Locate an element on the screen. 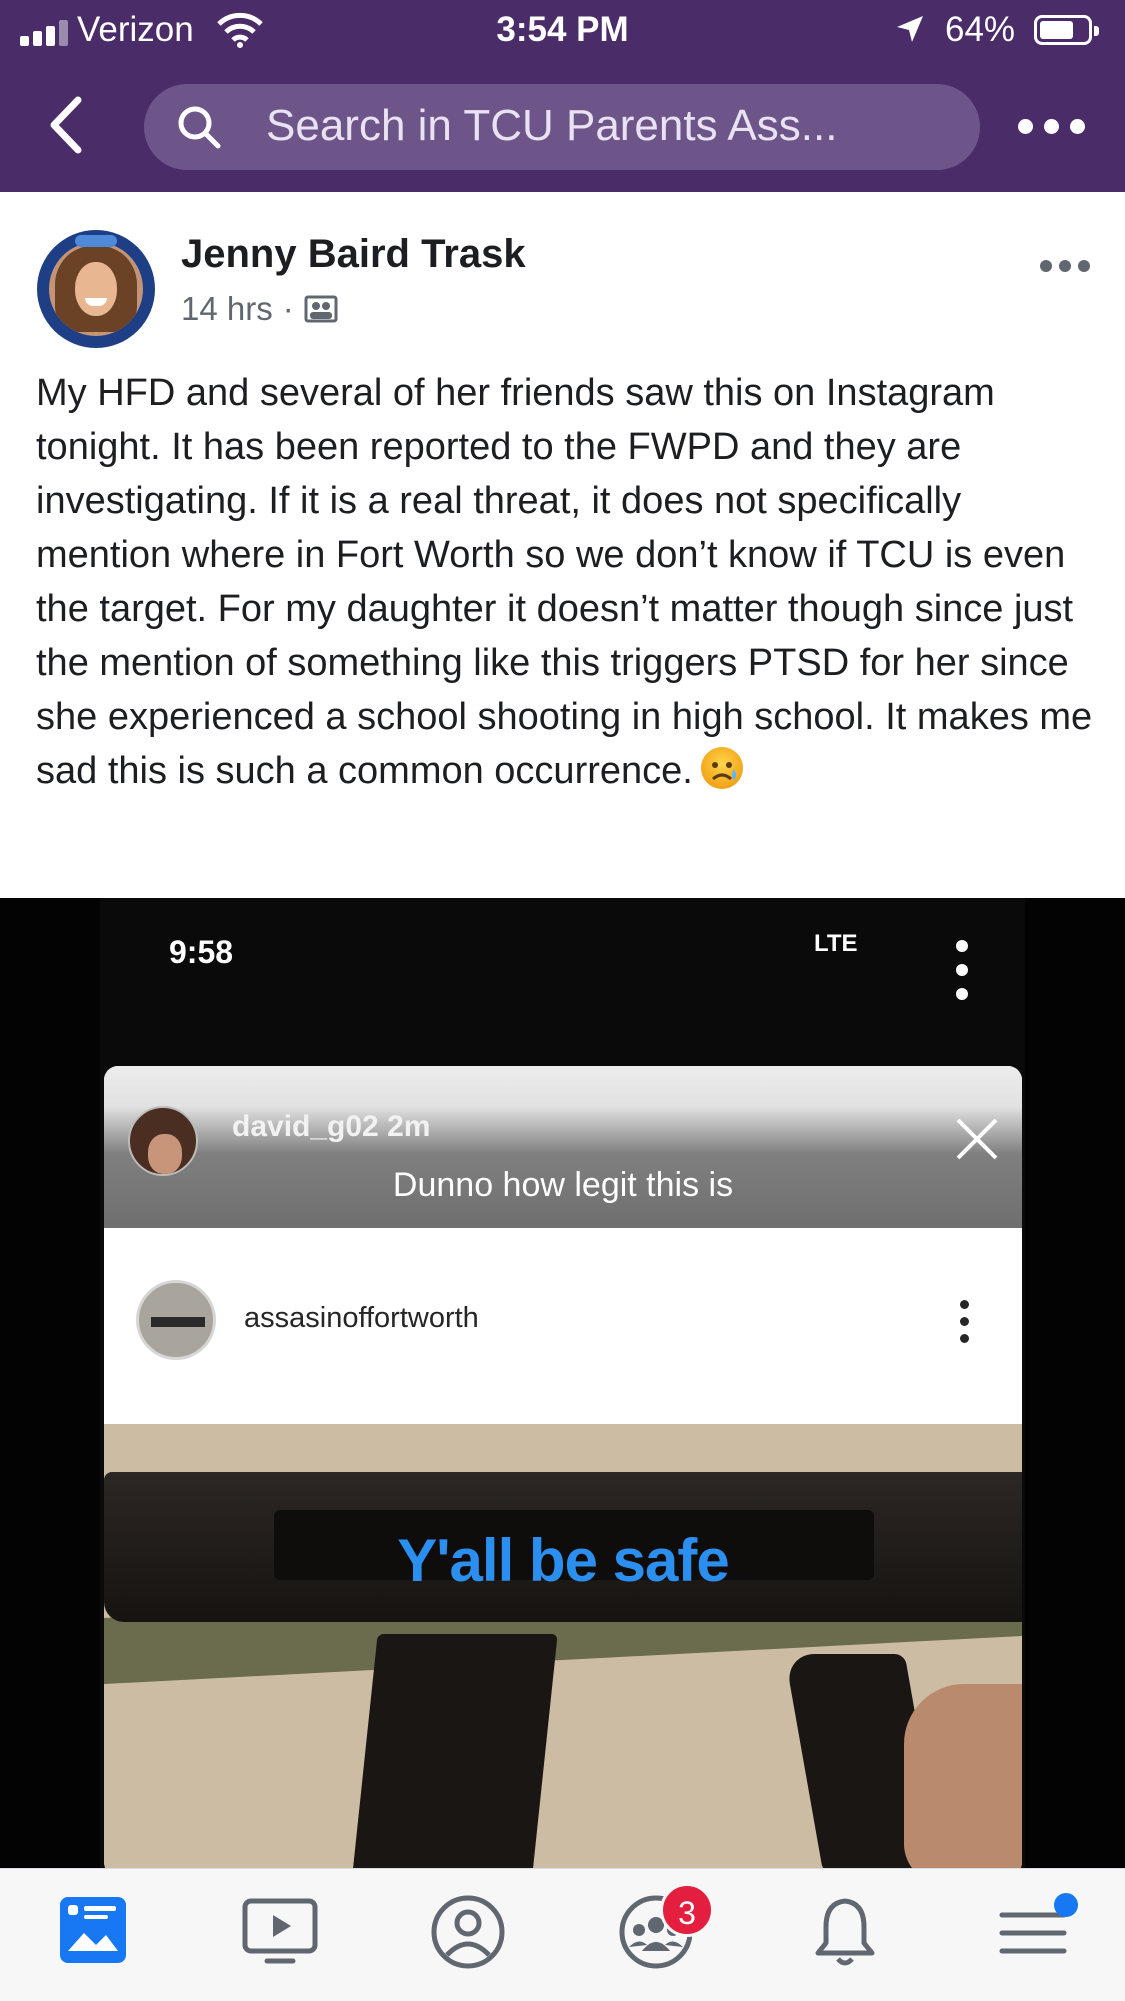 This screenshot has height=2001, width=1125. photo-border-right is located at coordinates (1075, 1383).